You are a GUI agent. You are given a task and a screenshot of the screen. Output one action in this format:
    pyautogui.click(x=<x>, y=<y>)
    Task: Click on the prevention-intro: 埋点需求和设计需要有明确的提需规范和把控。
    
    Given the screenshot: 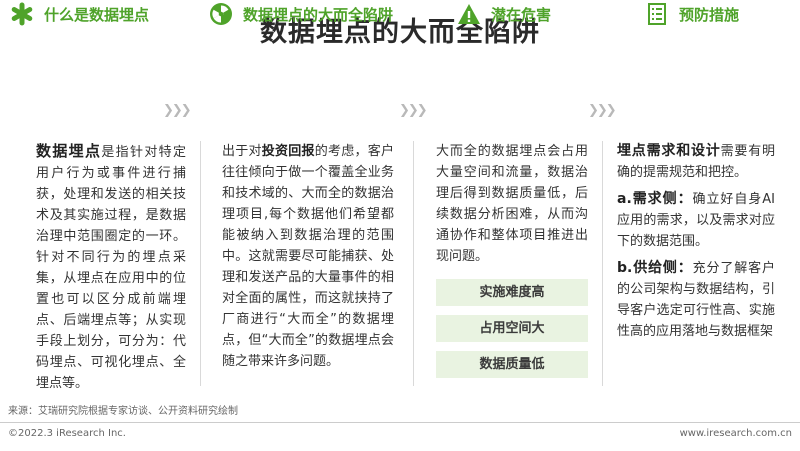 What is the action you would take?
    pyautogui.click(x=696, y=162)
    